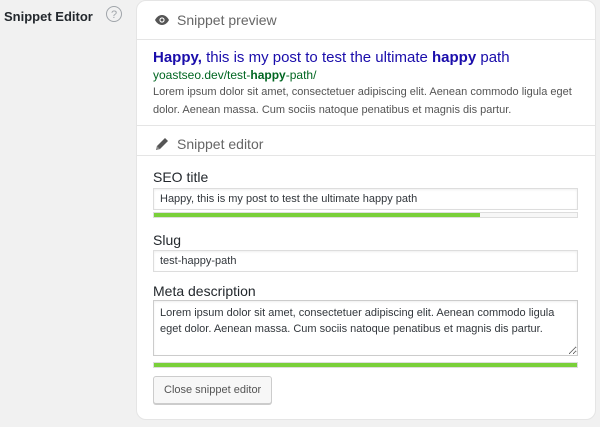  I want to click on pencil-icon, so click(162, 144).